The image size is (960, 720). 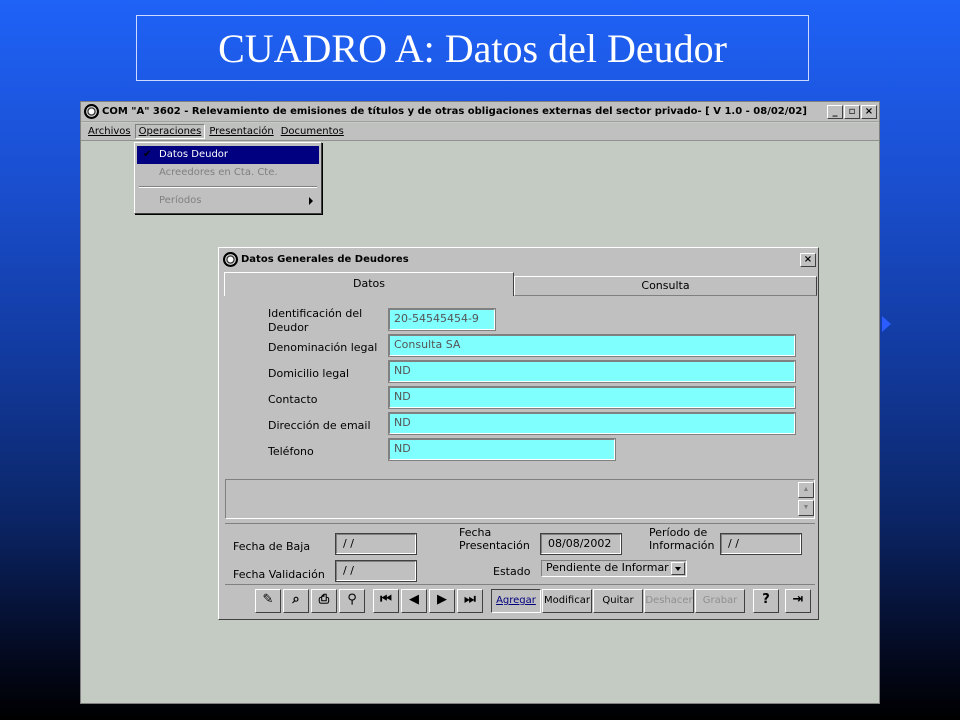 I want to click on next-record-button: ▶, so click(x=442, y=601).